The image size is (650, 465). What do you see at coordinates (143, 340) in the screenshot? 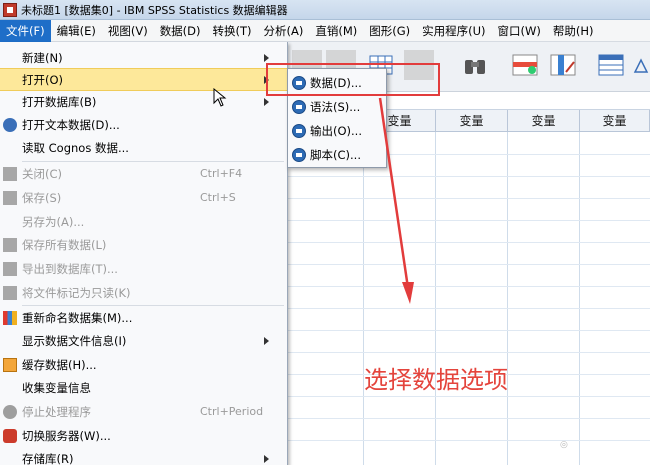
I see `menu-item-data-file-info: 显示数据文件信息(I)` at bounding box center [143, 340].